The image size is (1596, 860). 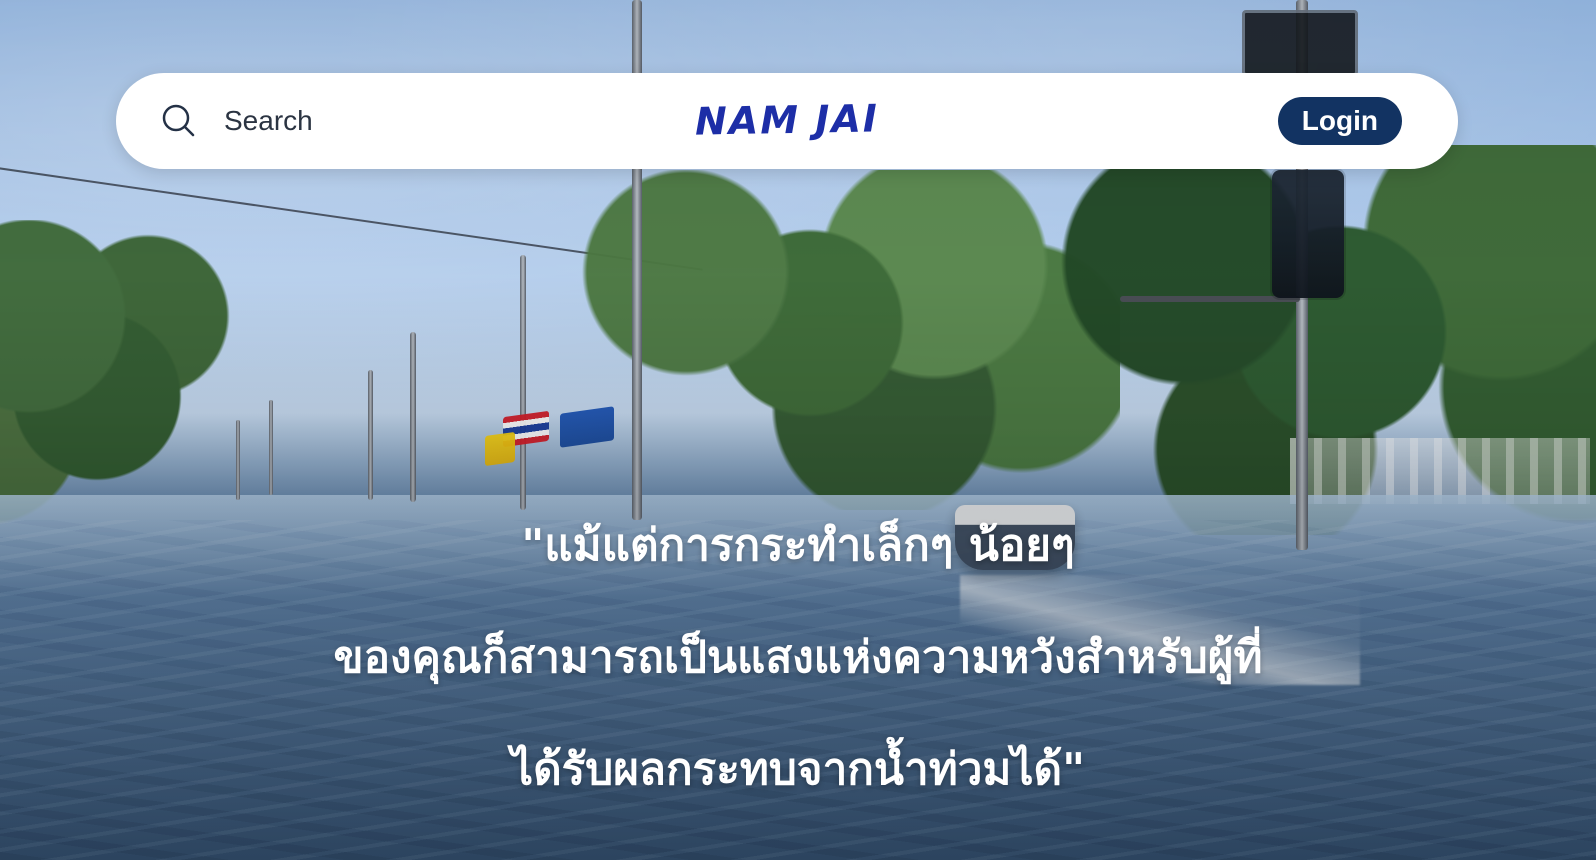 I want to click on site-logo: NAM JAI, so click(x=787, y=120).